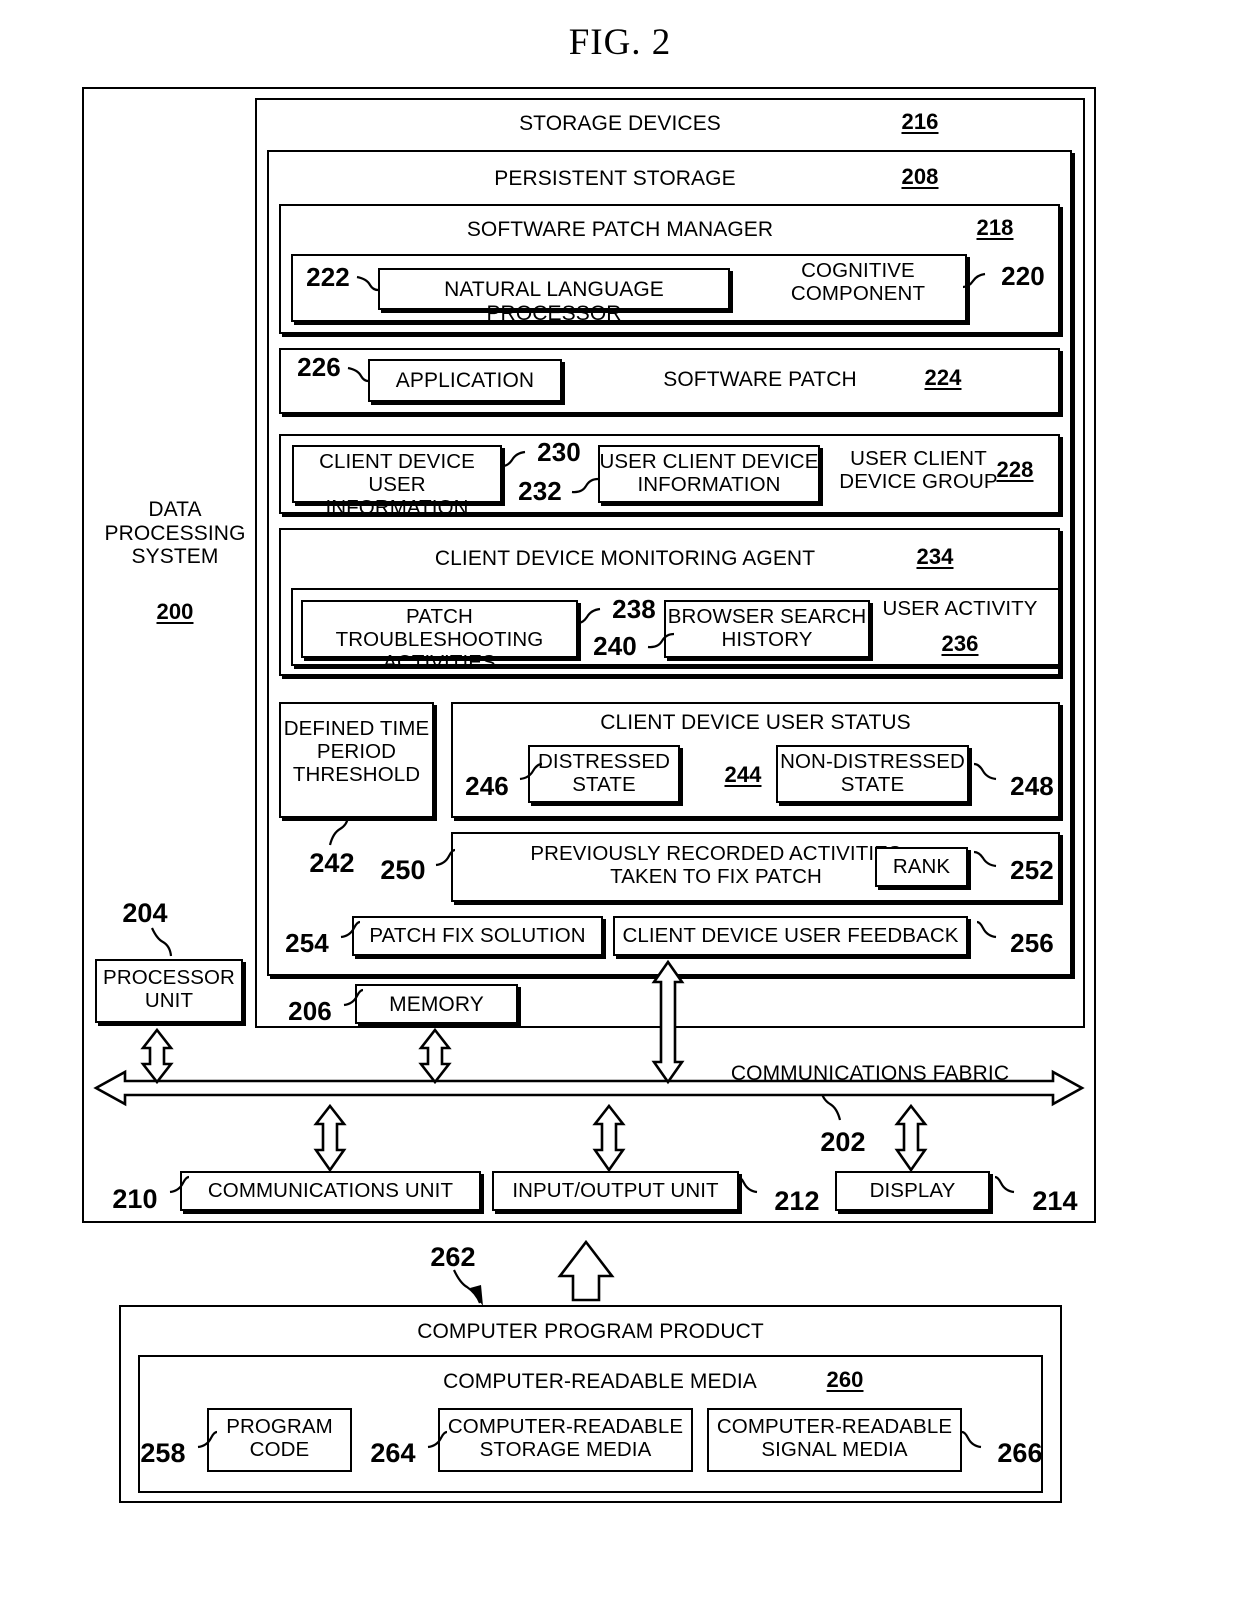 Image resolution: width=1240 pixels, height=1622 pixels. Describe the element at coordinates (175, 611) in the screenshot. I see `data-processing-system-ref: 200` at that location.